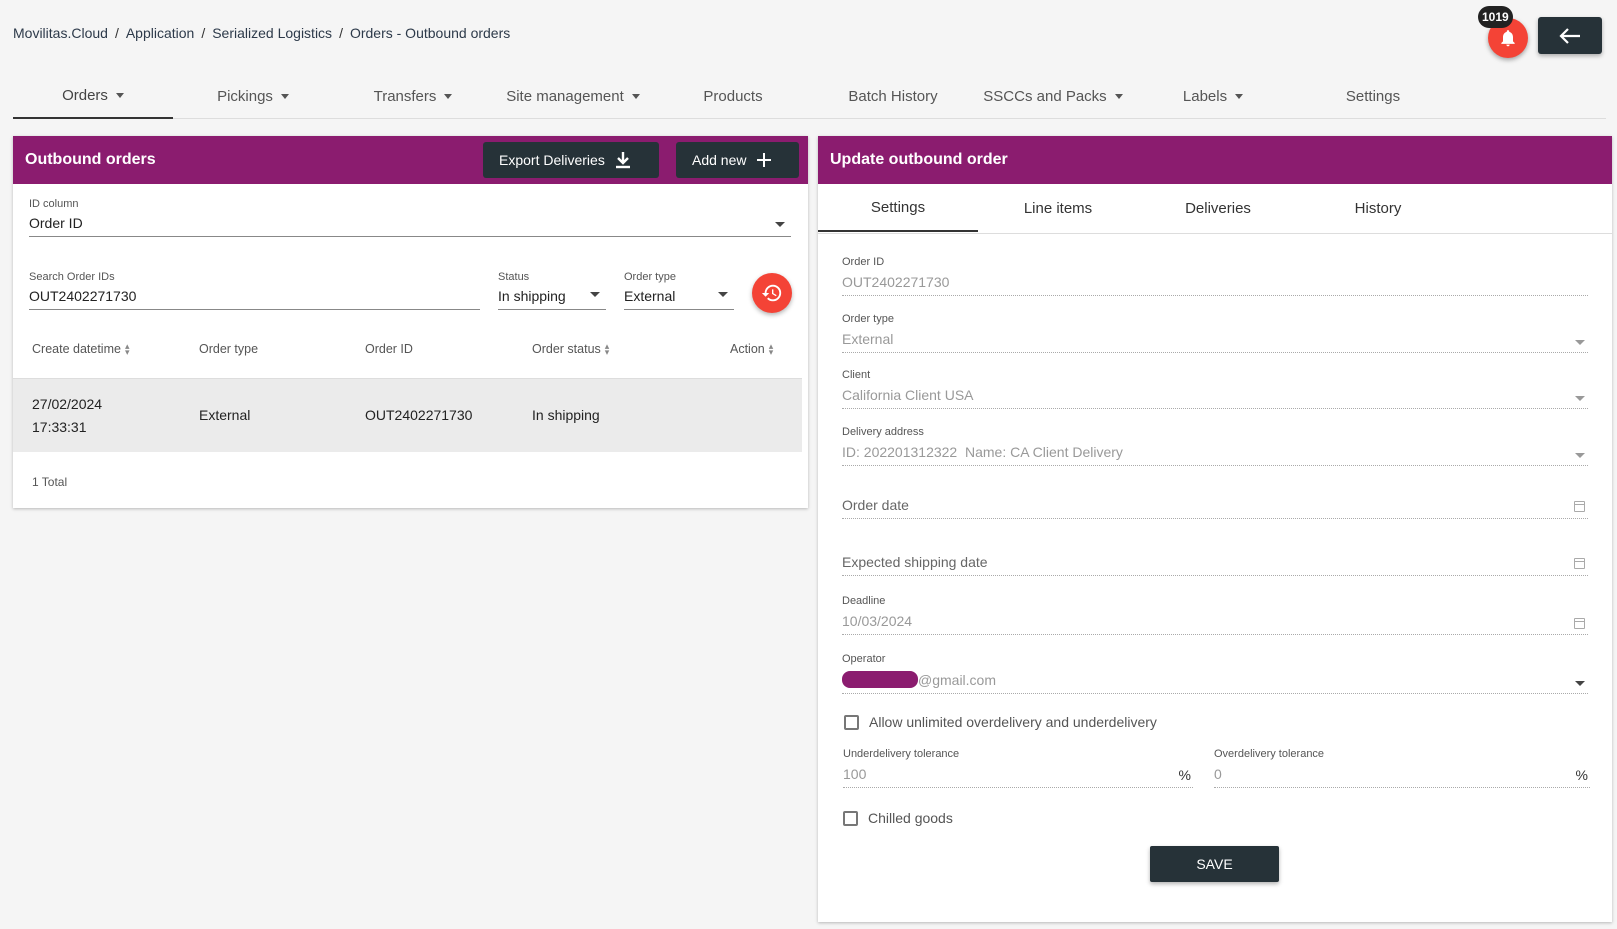 The image size is (1617, 929). I want to click on nav-tab-pickings: Pickings, so click(253, 96).